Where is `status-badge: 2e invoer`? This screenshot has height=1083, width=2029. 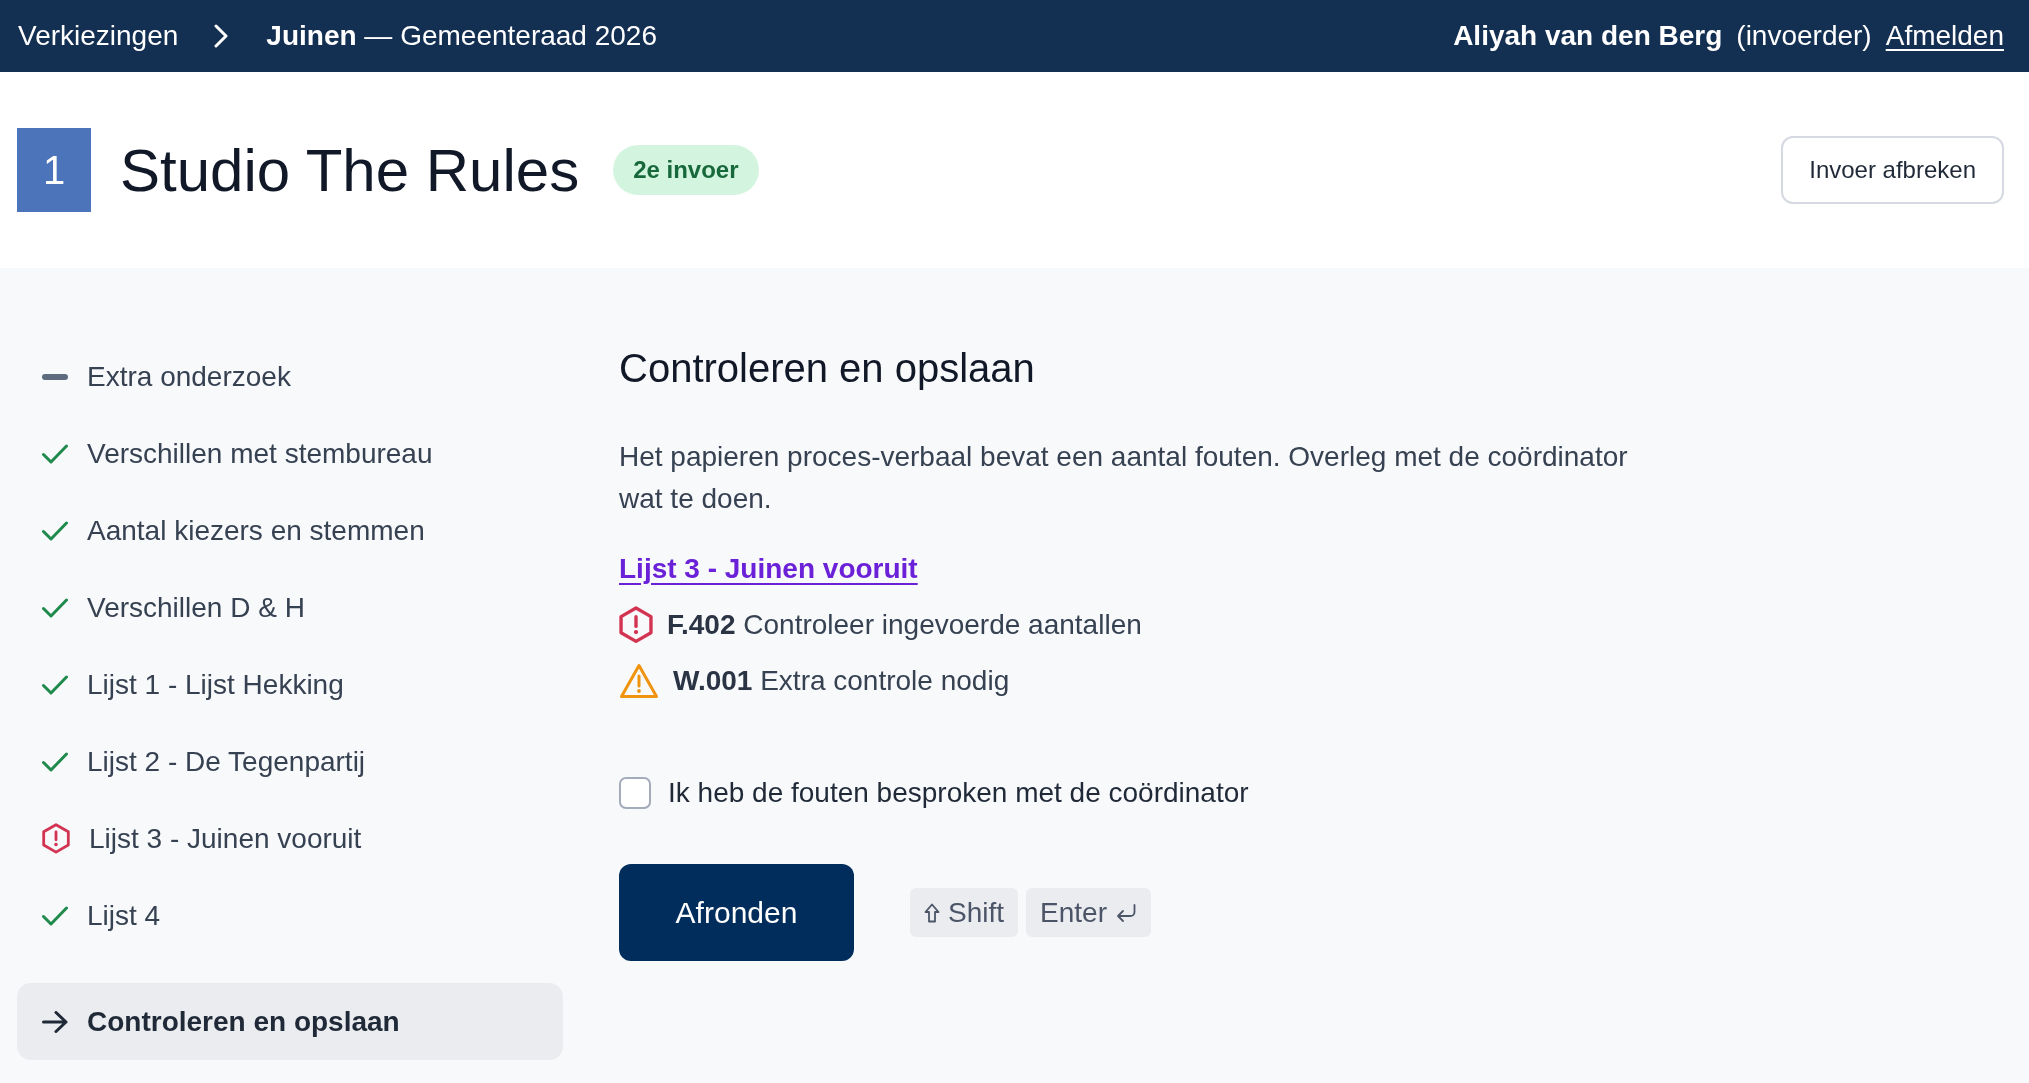 status-badge: 2e invoer is located at coordinates (686, 170).